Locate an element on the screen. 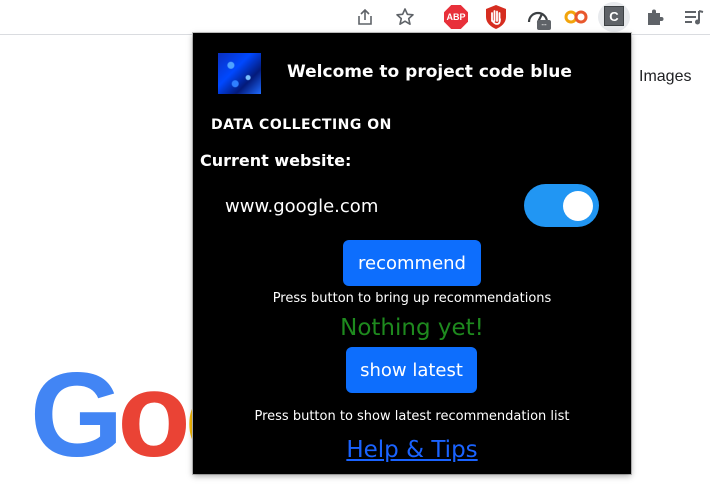  code-blue-extension-label: C is located at coordinates (614, 16).